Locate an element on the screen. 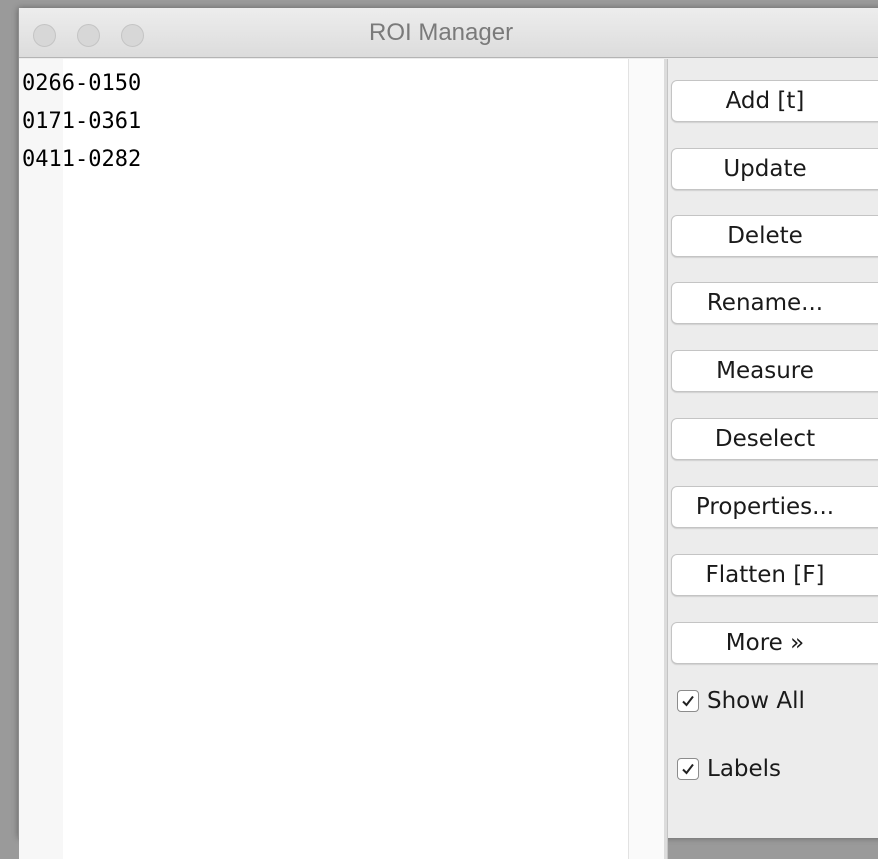 Image resolution: width=878 pixels, height=859 pixels. deselect-button: Deselect is located at coordinates (774, 439).